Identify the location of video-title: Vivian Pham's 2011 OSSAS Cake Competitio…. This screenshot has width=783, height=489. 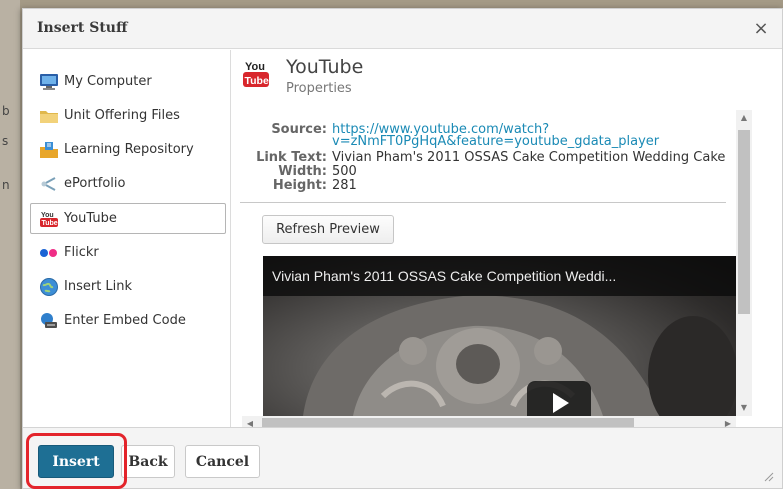
(444, 276).